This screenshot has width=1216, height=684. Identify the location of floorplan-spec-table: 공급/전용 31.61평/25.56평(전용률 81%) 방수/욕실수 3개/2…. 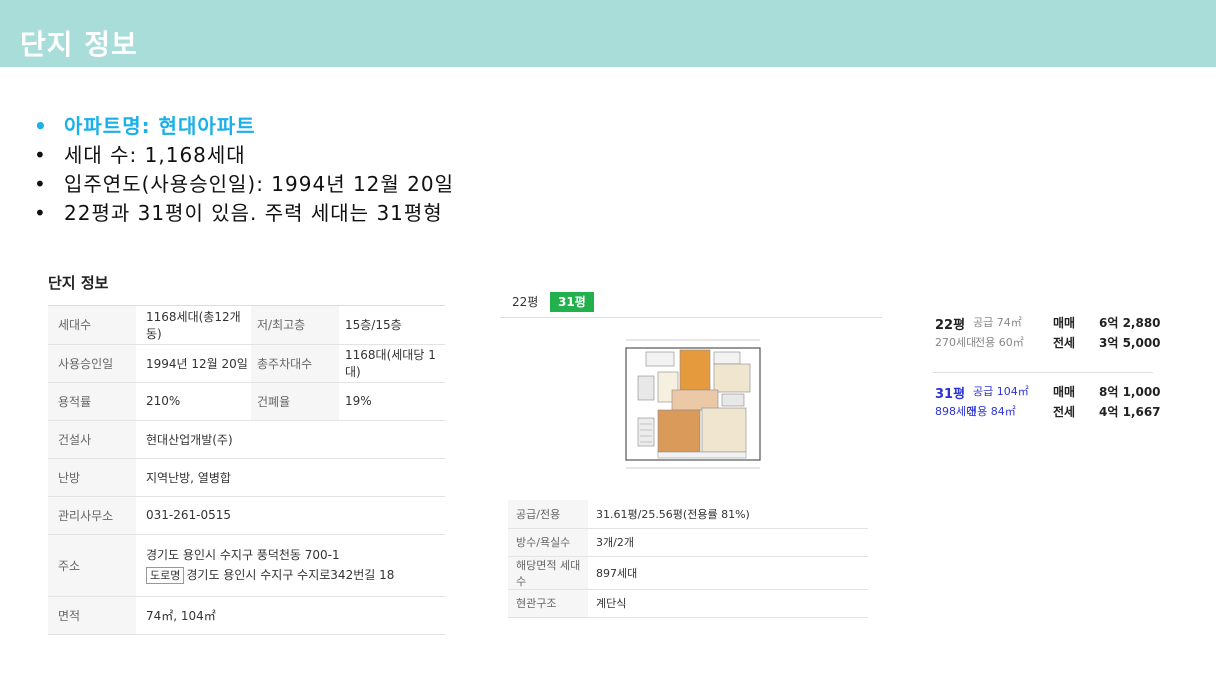
(688, 559).